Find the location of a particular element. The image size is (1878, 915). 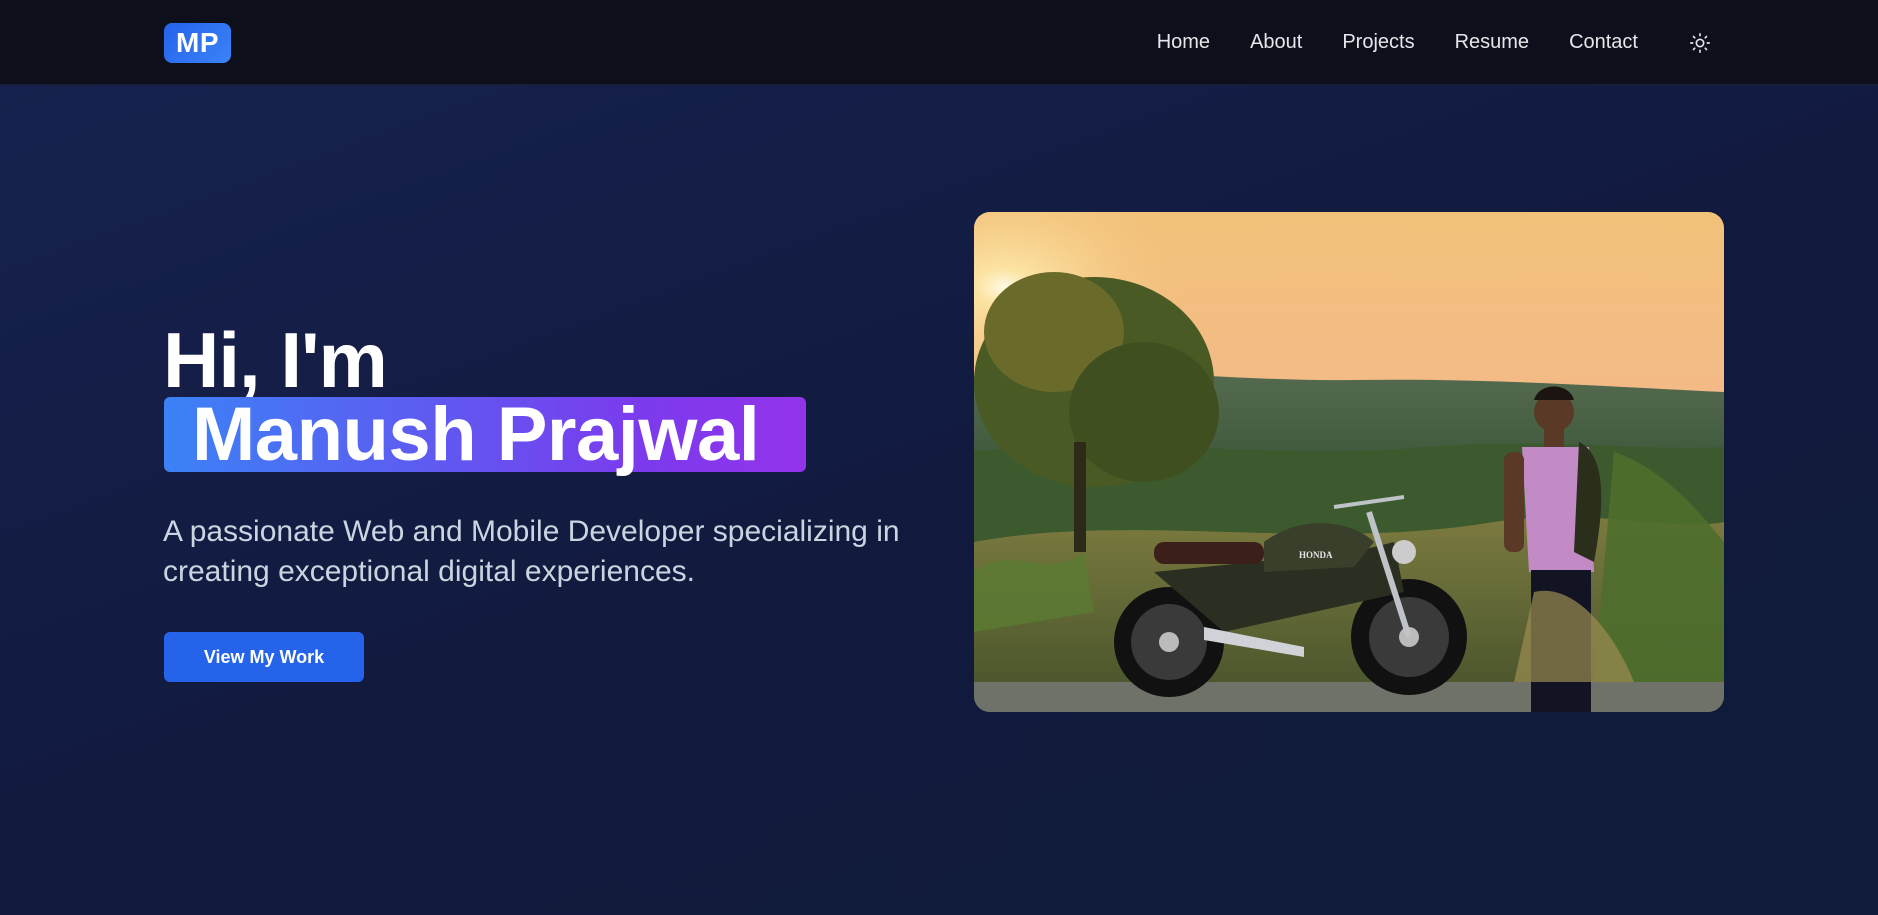

nav-links: Home About Projects Resume Contact is located at coordinates (1397, 42).